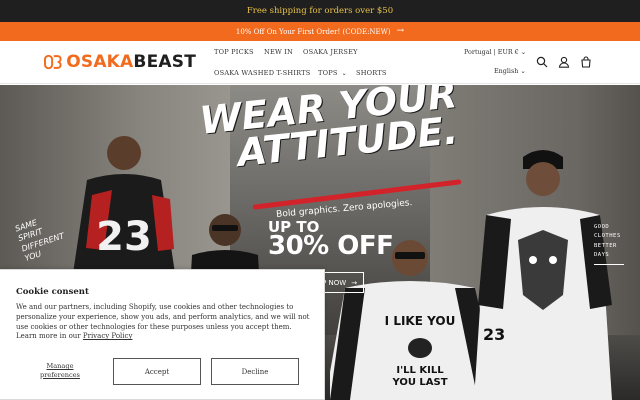  Describe the element at coordinates (609, 265) in the screenshot. I see `side-right-rule` at that location.